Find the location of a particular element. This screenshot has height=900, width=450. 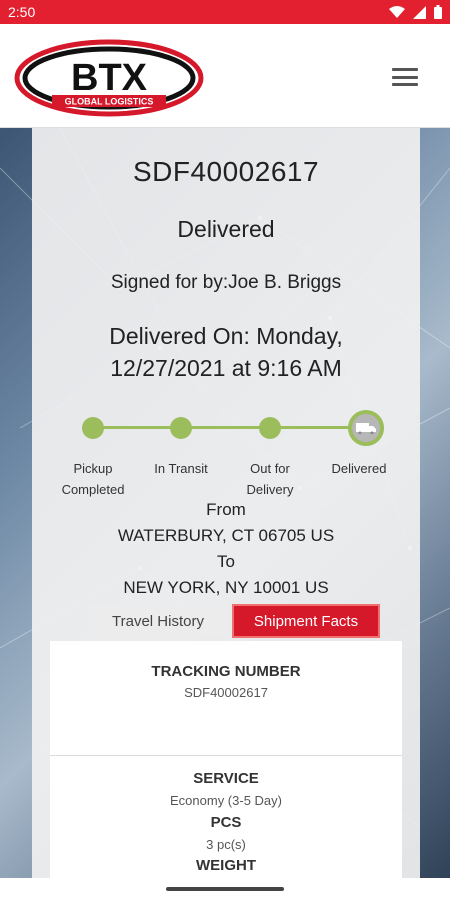

step-label-line: Completed is located at coordinates (93, 489).